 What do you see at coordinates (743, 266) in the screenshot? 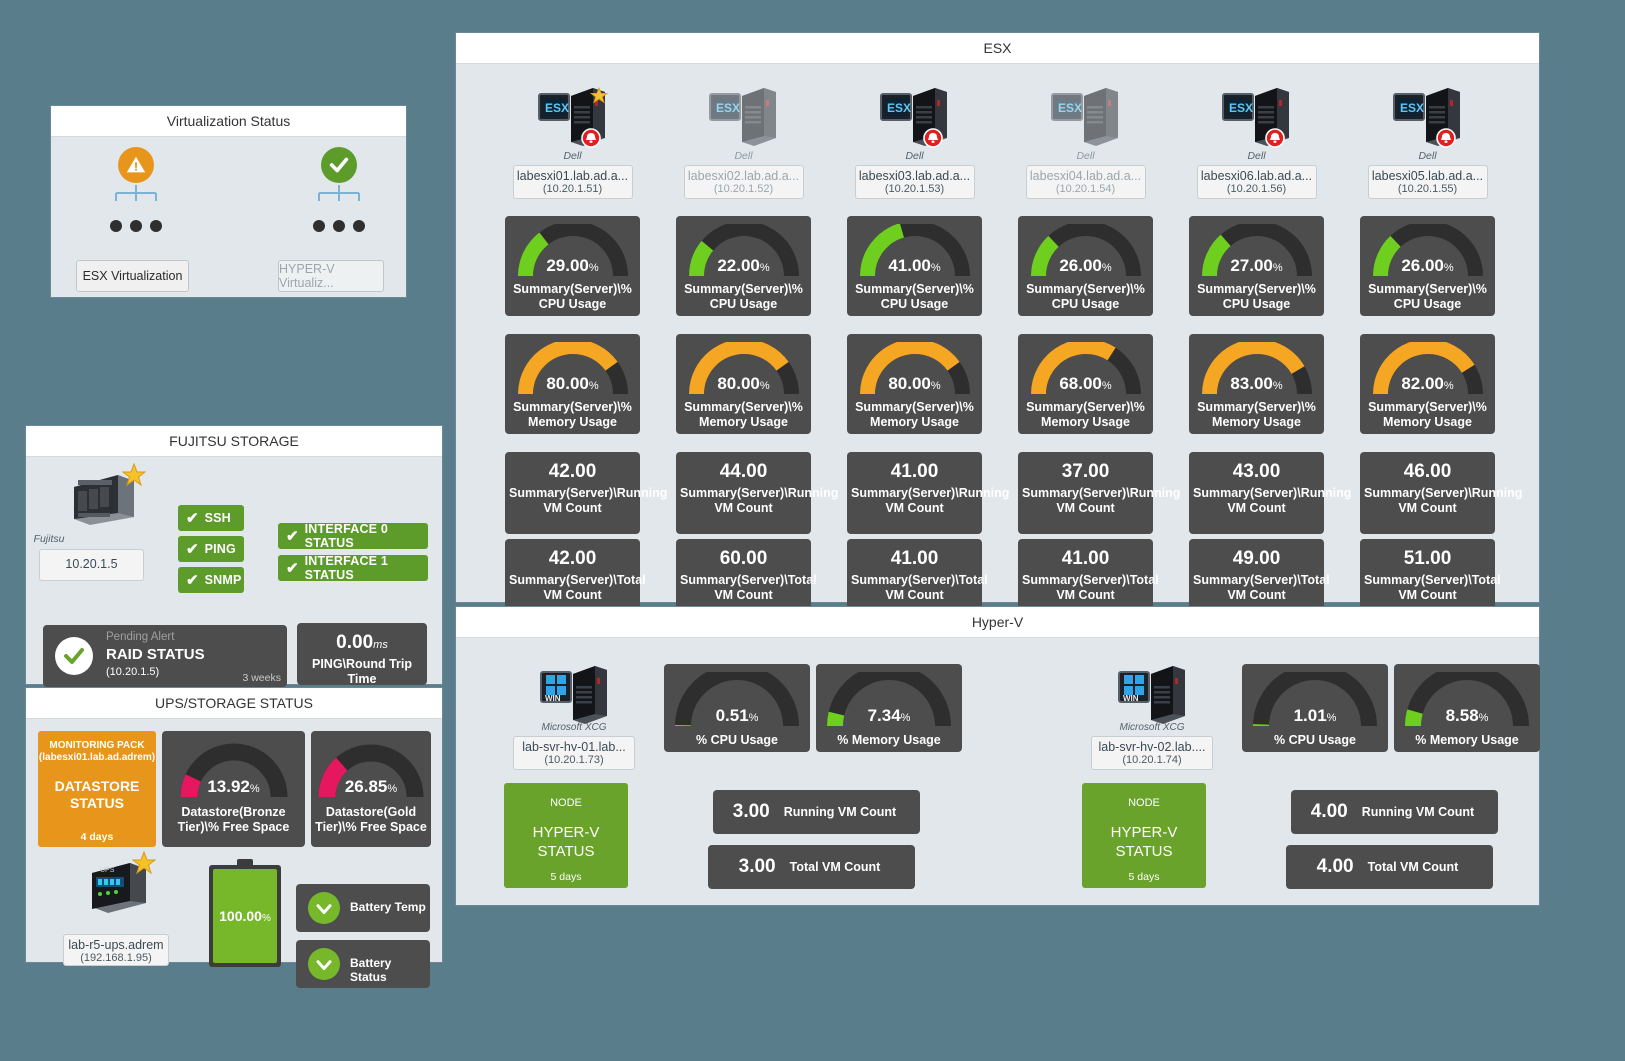
I see `esx-cpu-tile: 22.00% Summary(Server)\% CPU Usage` at bounding box center [743, 266].